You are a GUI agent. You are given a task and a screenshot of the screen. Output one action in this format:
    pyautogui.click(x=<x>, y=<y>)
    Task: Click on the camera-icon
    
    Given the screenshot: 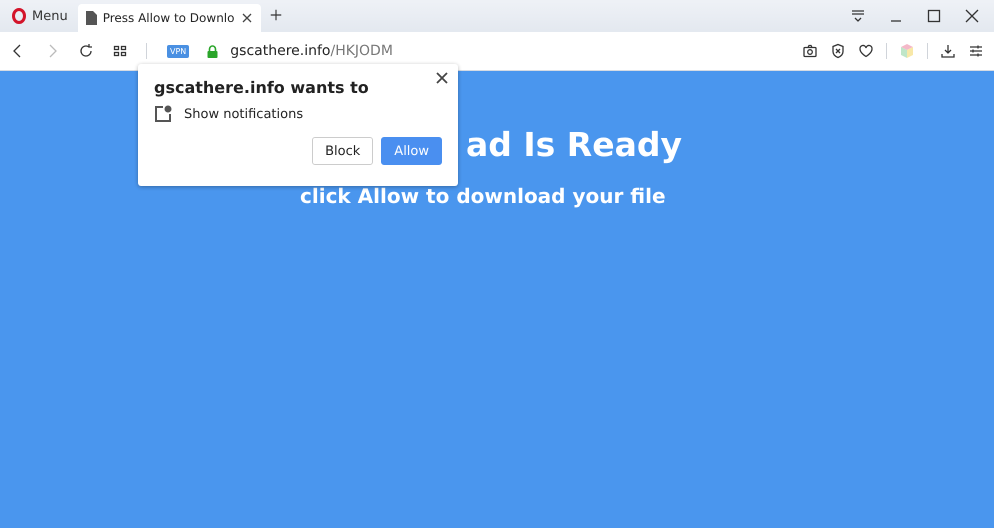 What is the action you would take?
    pyautogui.click(x=810, y=51)
    